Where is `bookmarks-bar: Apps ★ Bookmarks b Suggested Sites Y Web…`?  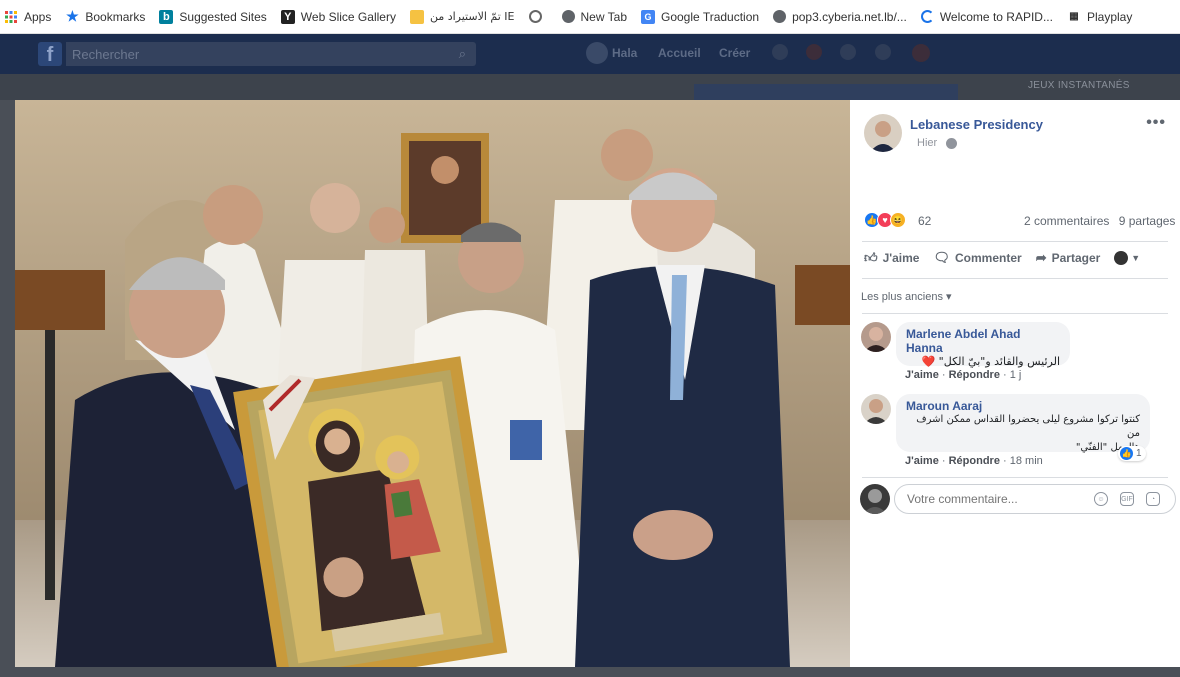
bookmarks-bar: Apps ★ Bookmarks b Suggested Sites Y Web… is located at coordinates (590, 17).